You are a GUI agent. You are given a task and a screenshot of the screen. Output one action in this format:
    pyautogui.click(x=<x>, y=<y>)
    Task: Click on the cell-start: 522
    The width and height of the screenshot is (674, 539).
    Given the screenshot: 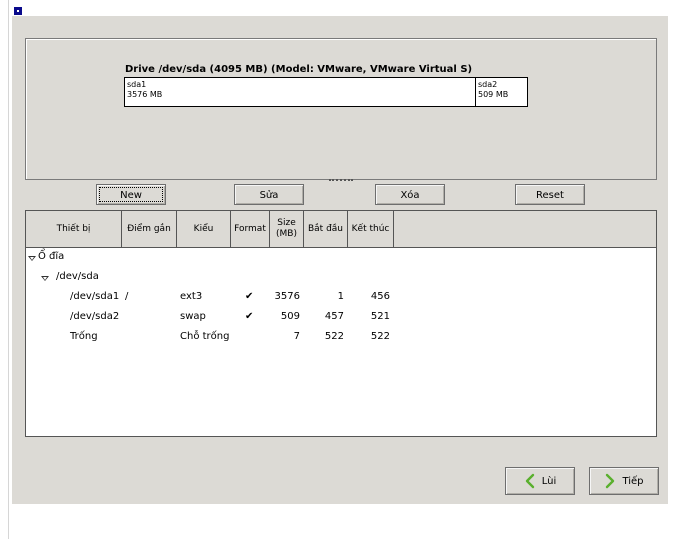 What is the action you would take?
    pyautogui.click(x=334, y=336)
    